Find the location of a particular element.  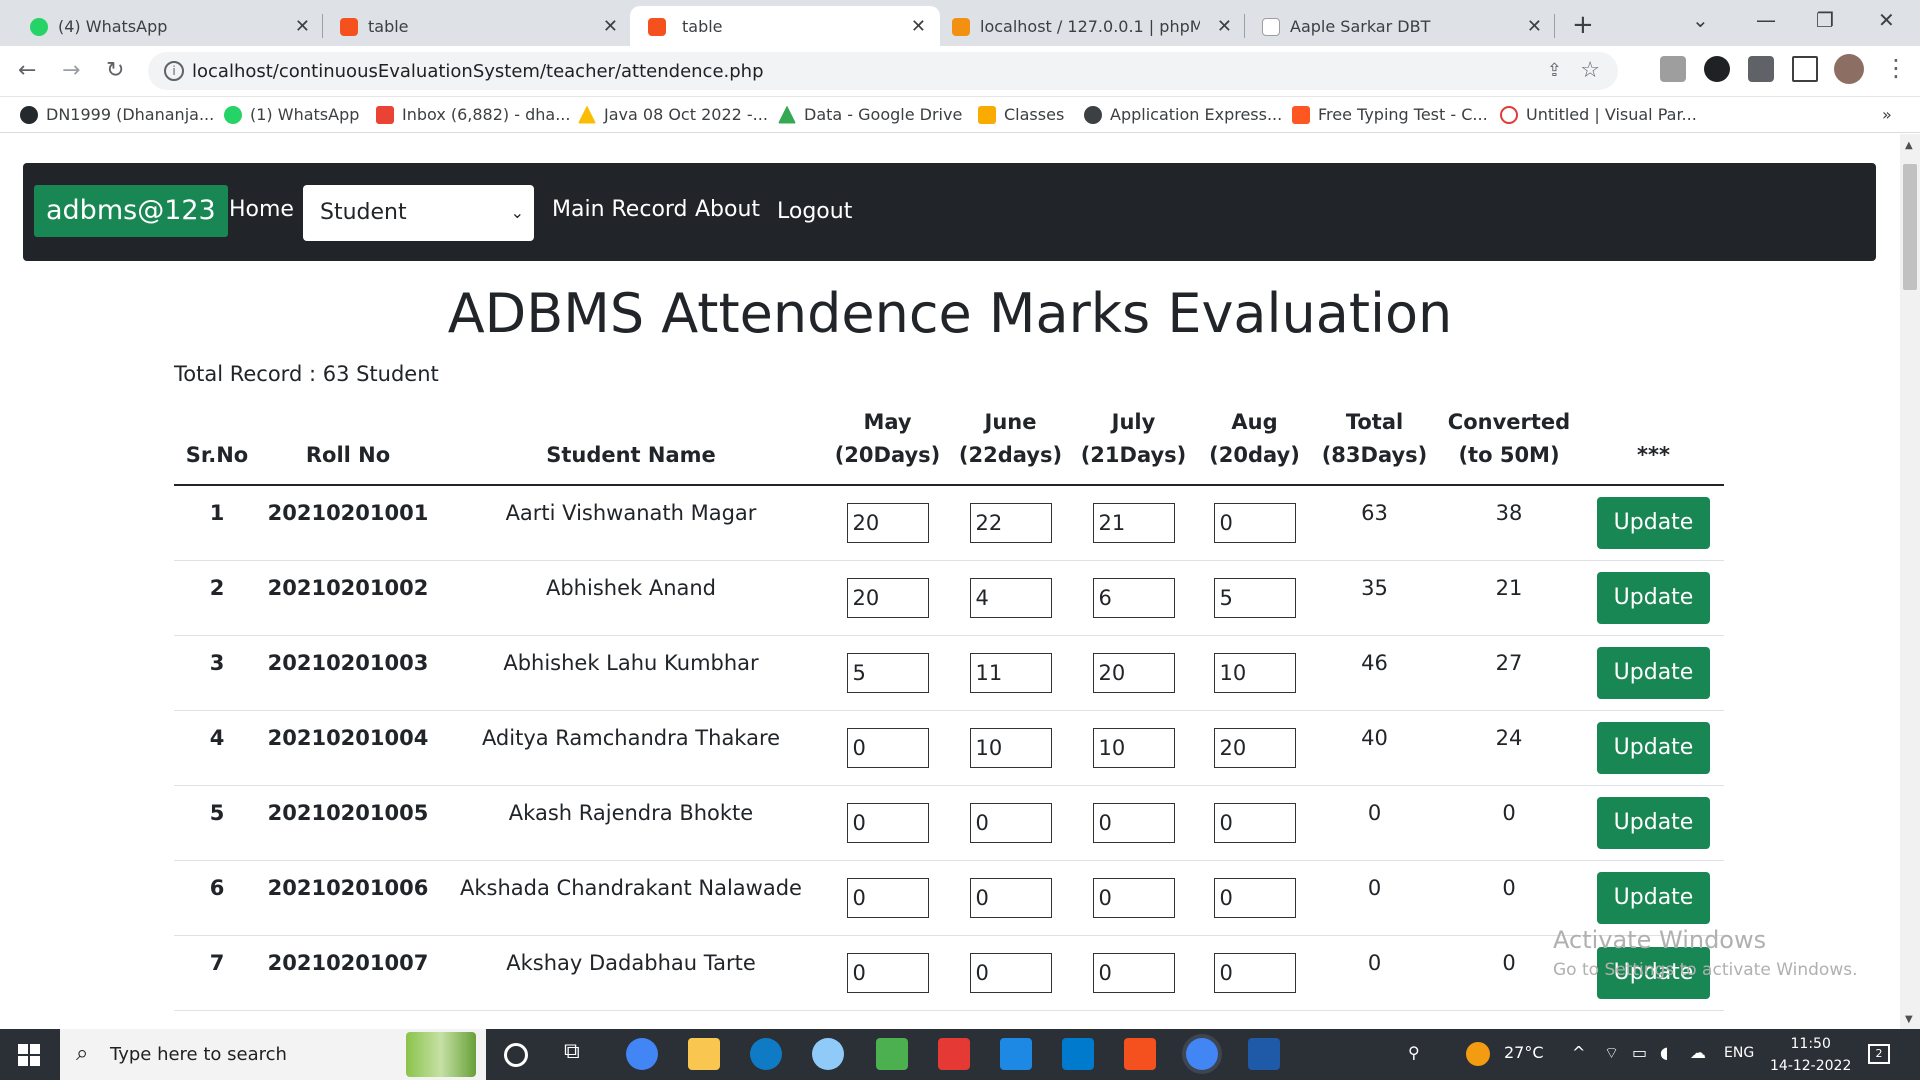

reload-icon: ↻ is located at coordinates (115, 70).